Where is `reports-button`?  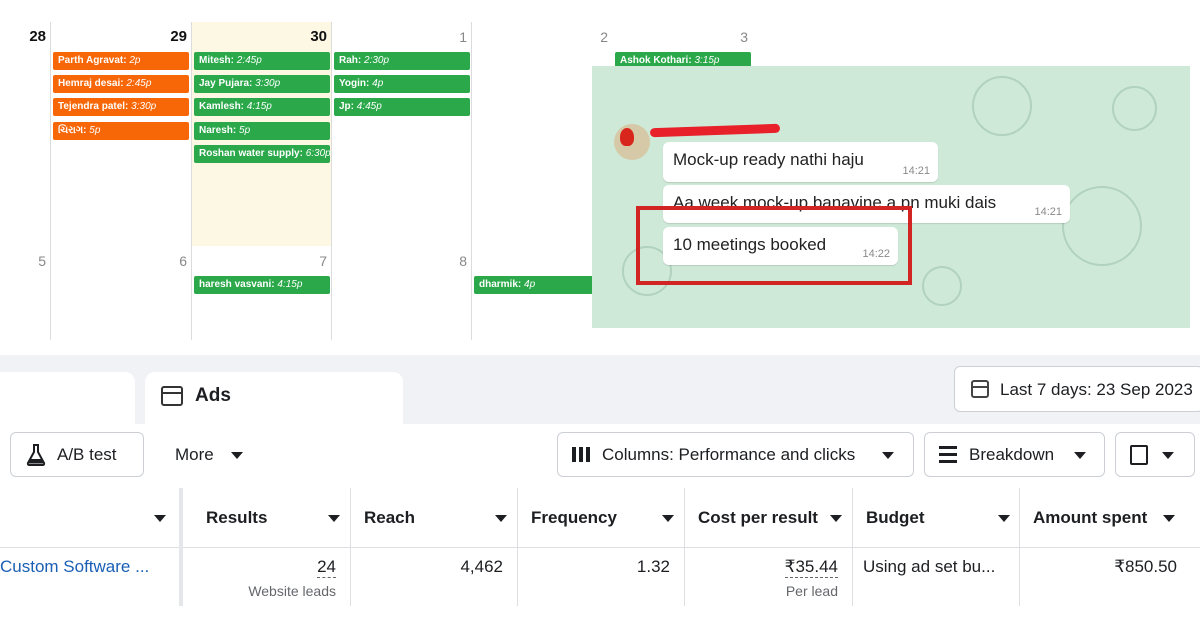 reports-button is located at coordinates (1155, 454).